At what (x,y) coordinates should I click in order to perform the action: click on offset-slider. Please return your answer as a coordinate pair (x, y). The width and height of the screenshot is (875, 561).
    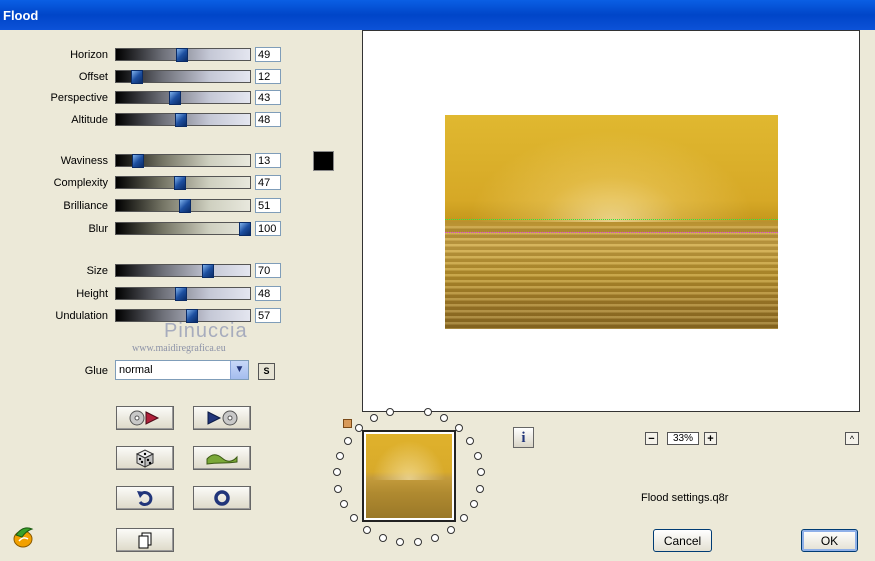
    Looking at the image, I should click on (183, 77).